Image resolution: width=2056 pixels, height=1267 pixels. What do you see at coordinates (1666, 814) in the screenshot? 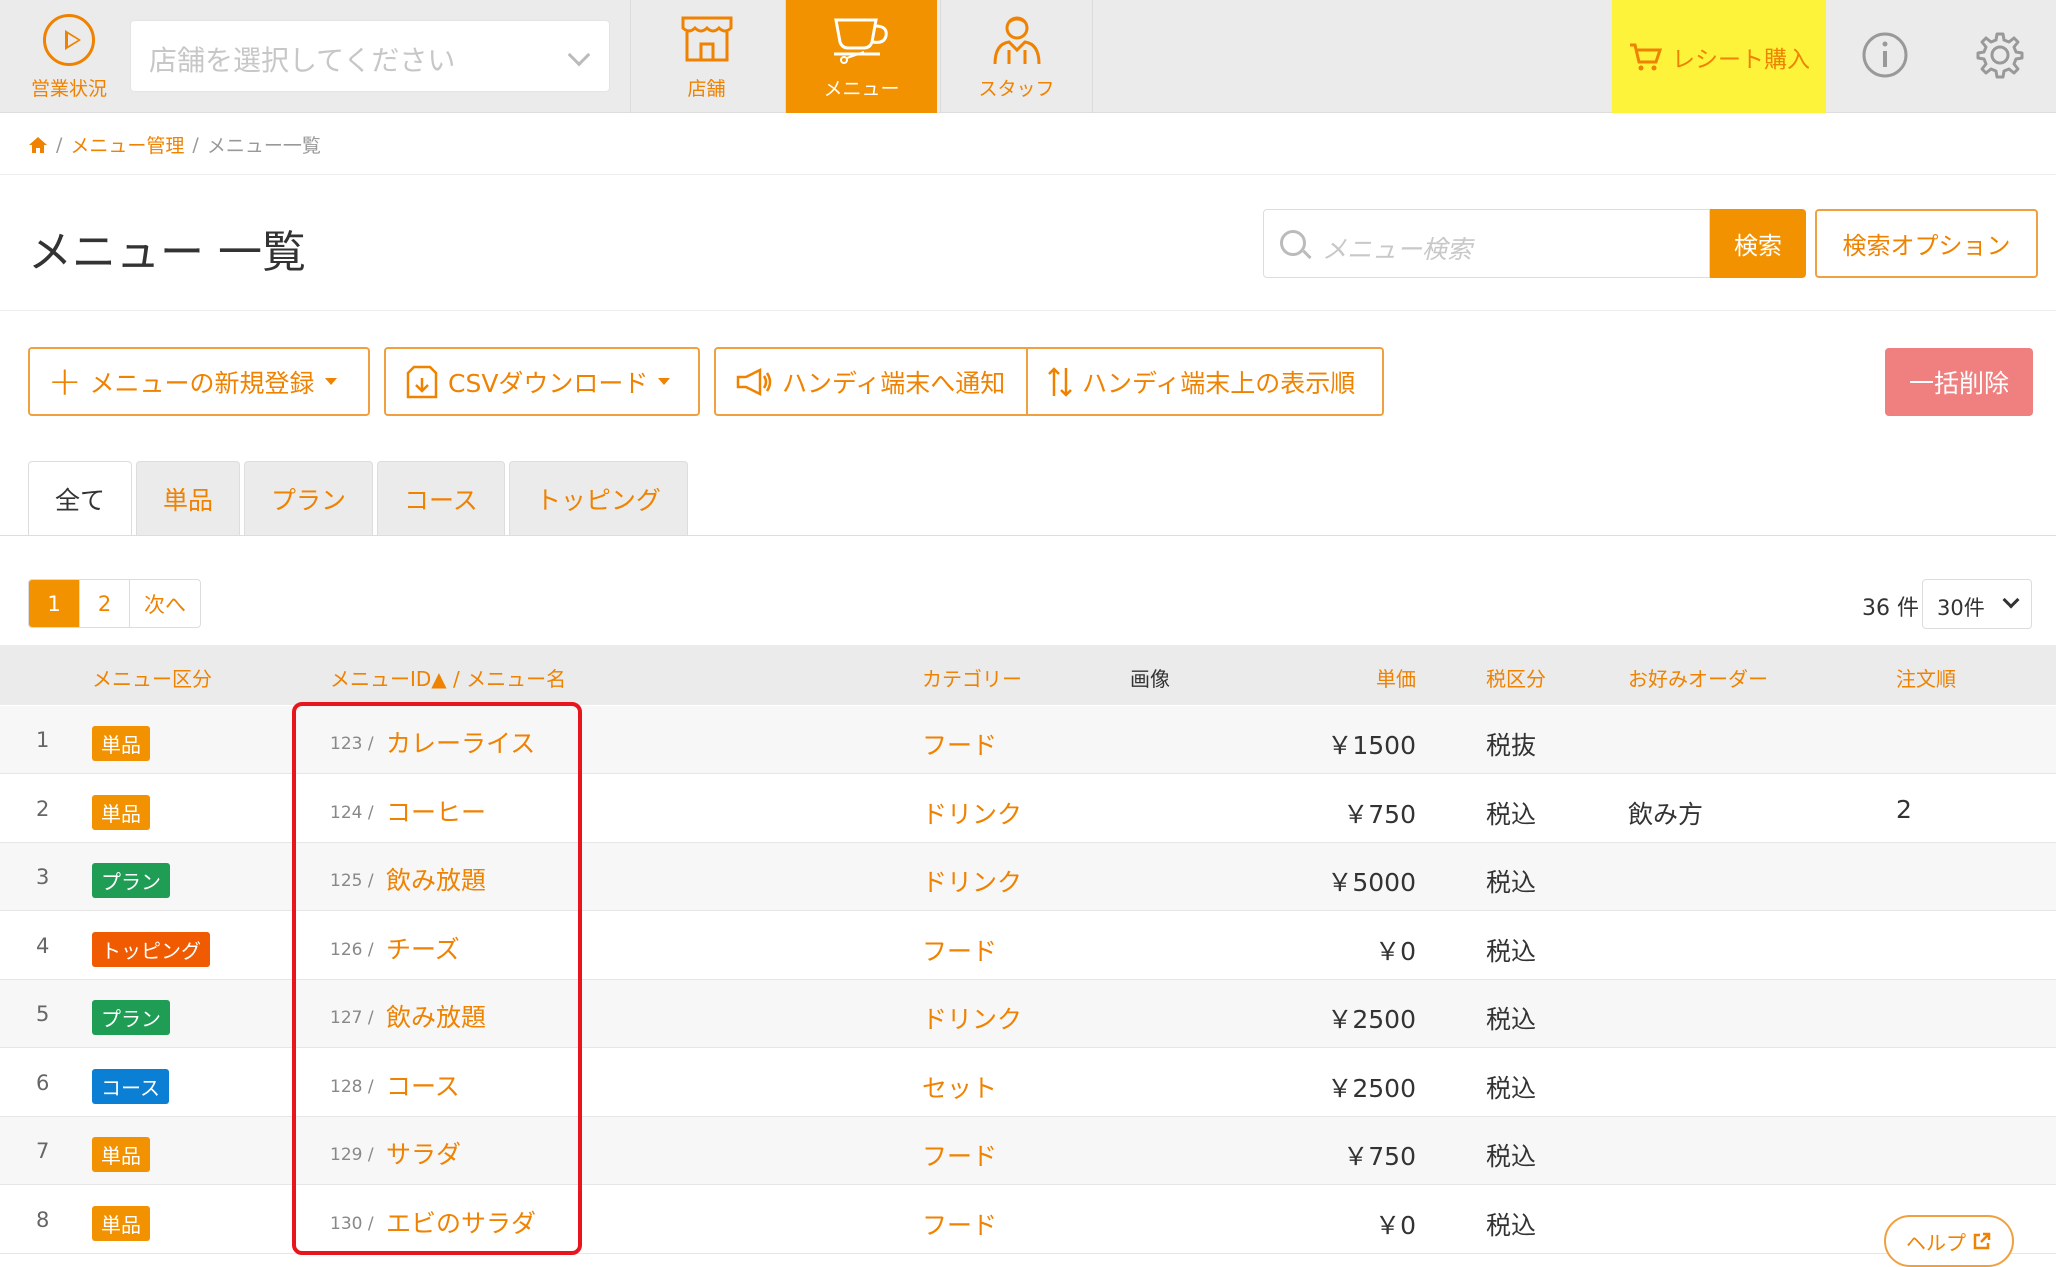
I see `preference-order: 飲み方` at bounding box center [1666, 814].